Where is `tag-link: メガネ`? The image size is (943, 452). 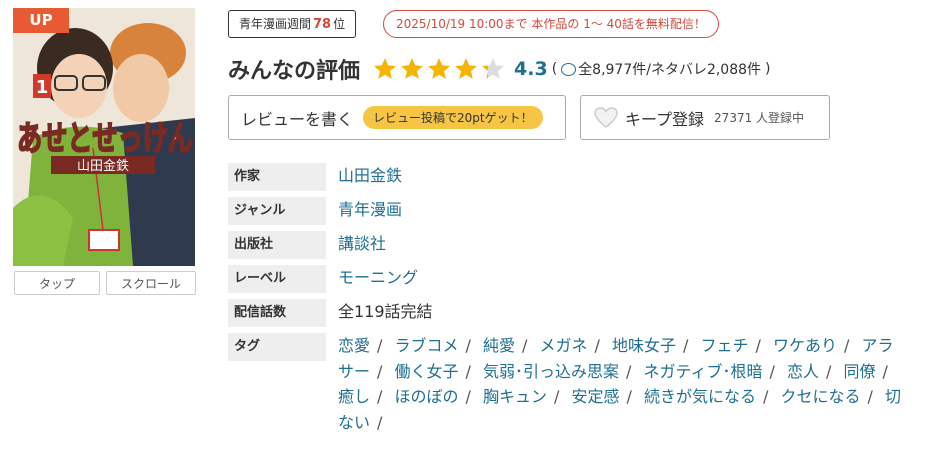 tag-link: メガネ is located at coordinates (564, 345).